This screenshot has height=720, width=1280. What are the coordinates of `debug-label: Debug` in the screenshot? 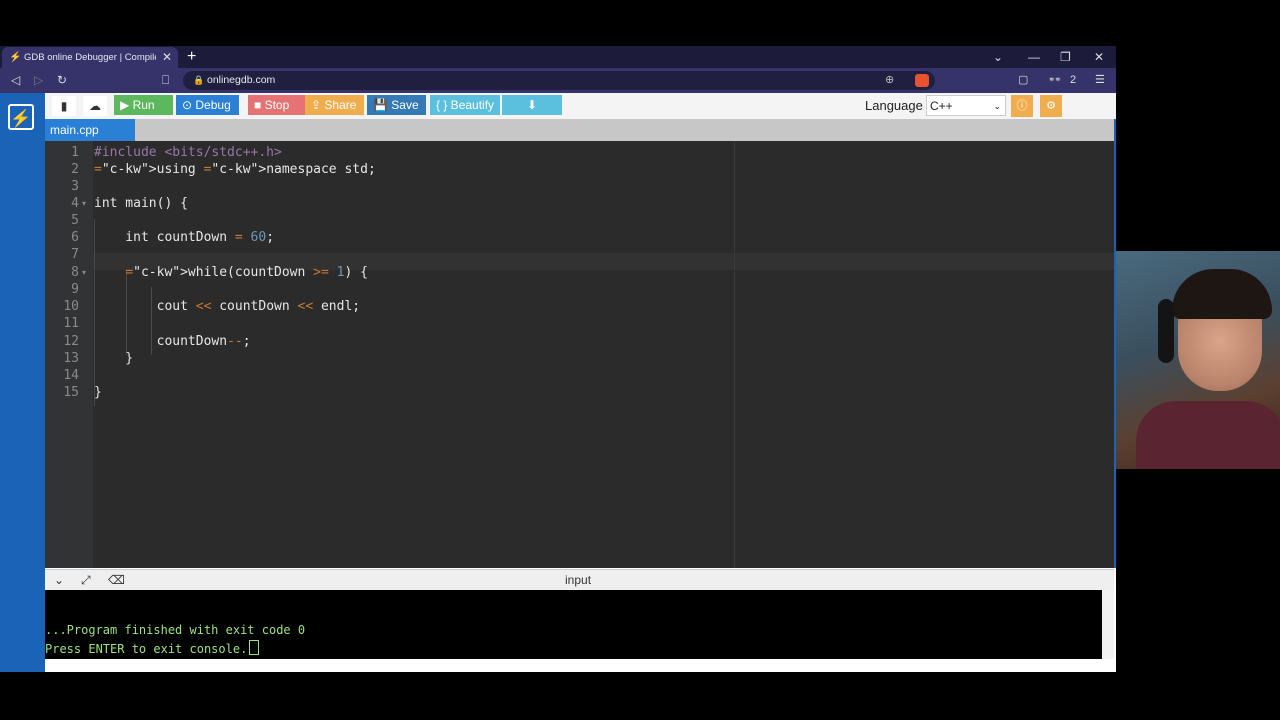 It's located at (213, 105).